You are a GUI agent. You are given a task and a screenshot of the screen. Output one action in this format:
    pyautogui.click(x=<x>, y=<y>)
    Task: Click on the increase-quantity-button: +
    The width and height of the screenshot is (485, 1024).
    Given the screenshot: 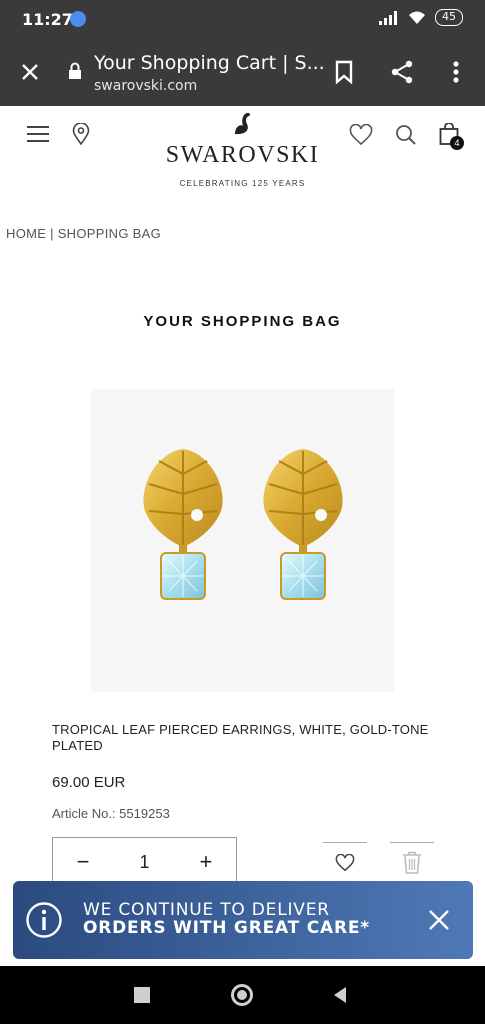 What is the action you would take?
    pyautogui.click(x=206, y=862)
    